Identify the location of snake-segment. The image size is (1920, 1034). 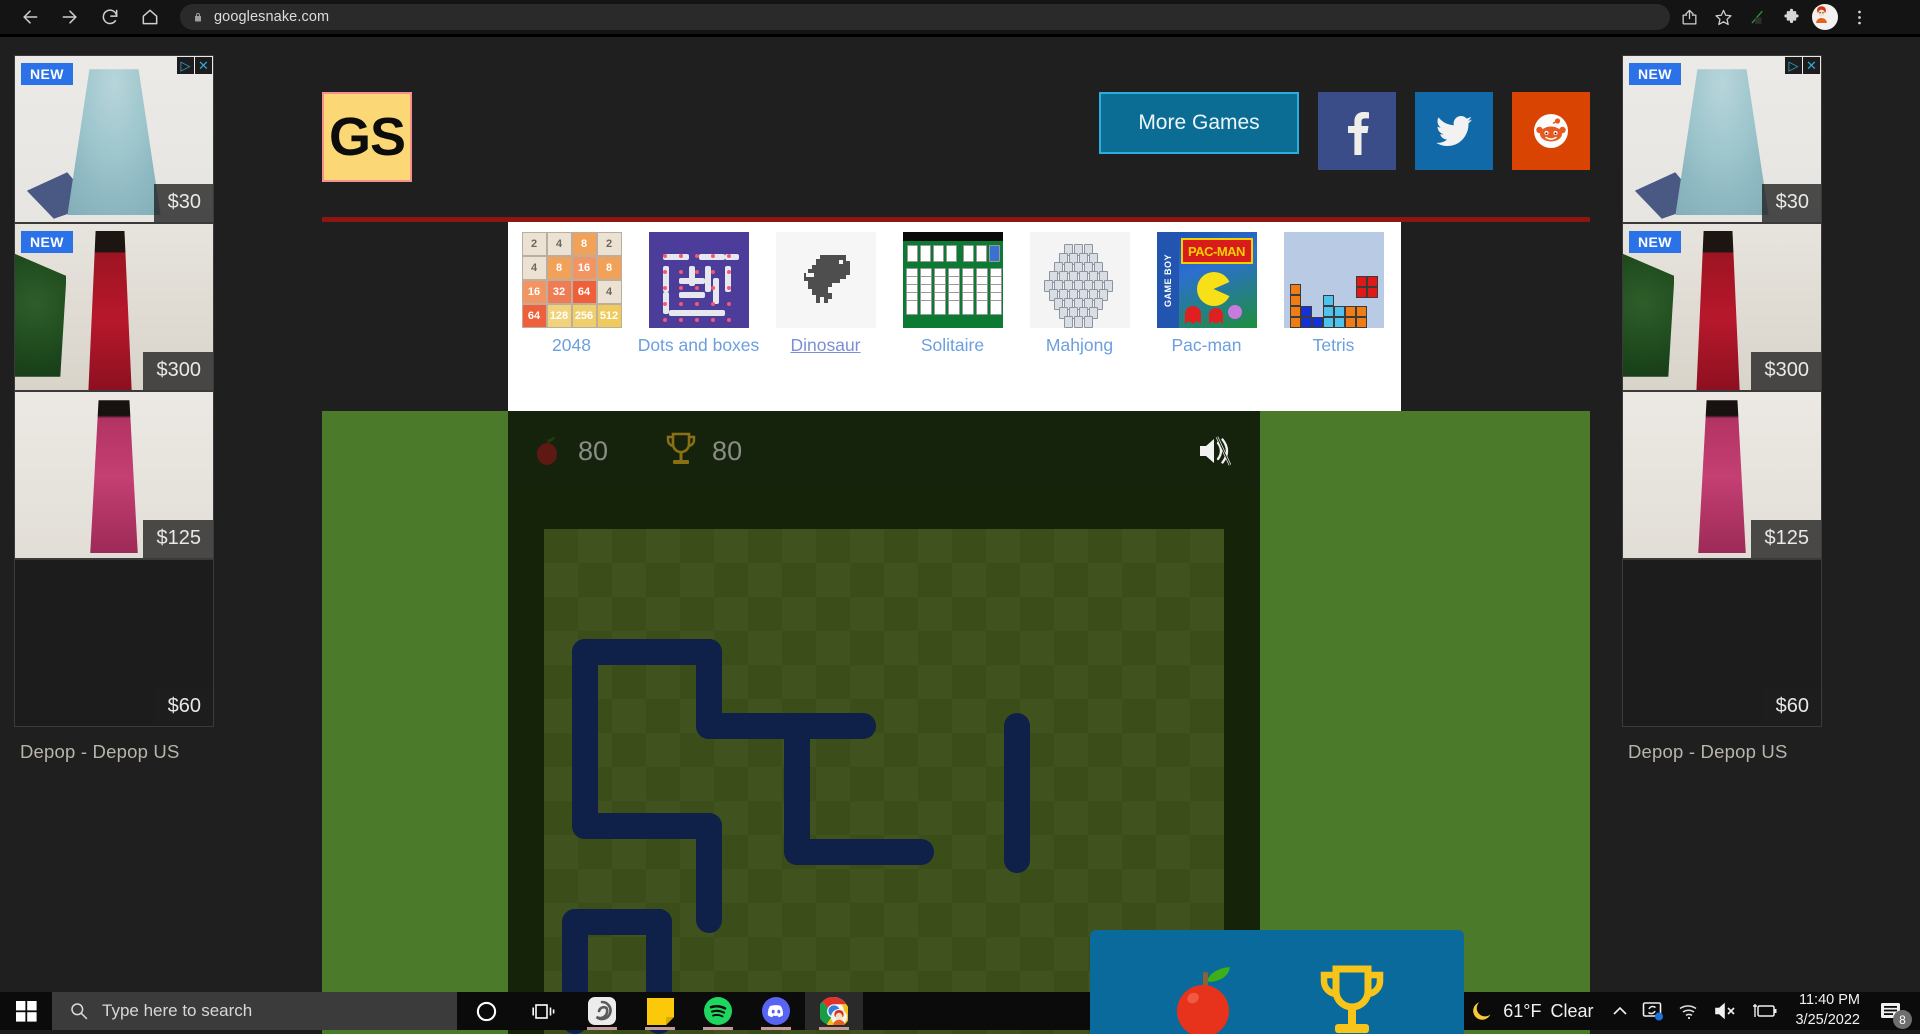
(709, 873).